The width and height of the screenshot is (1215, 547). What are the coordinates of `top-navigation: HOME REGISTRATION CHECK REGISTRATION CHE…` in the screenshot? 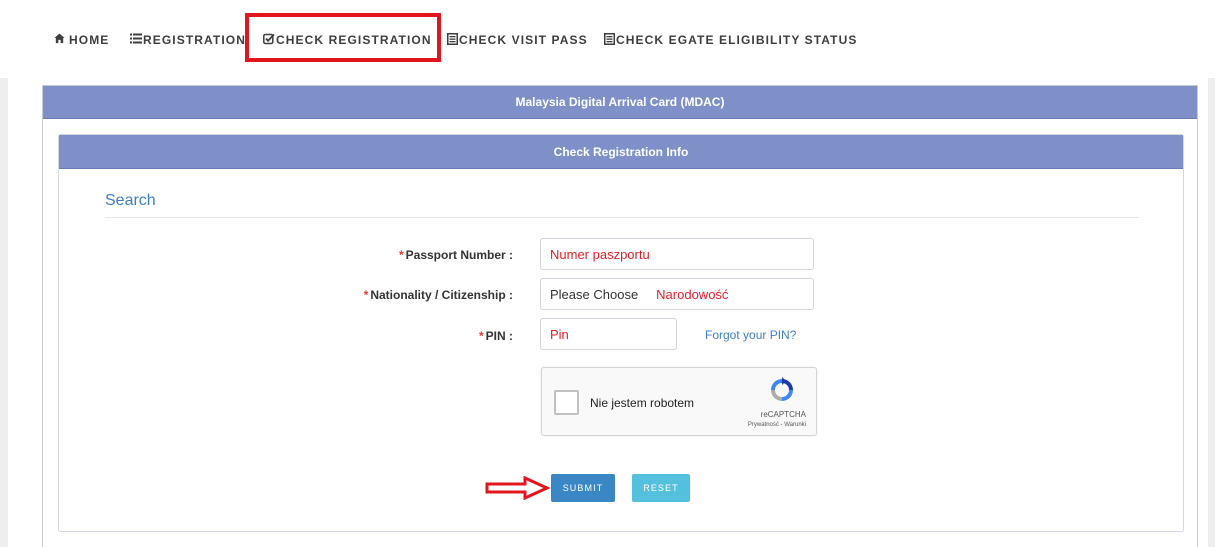 It's located at (607, 39).